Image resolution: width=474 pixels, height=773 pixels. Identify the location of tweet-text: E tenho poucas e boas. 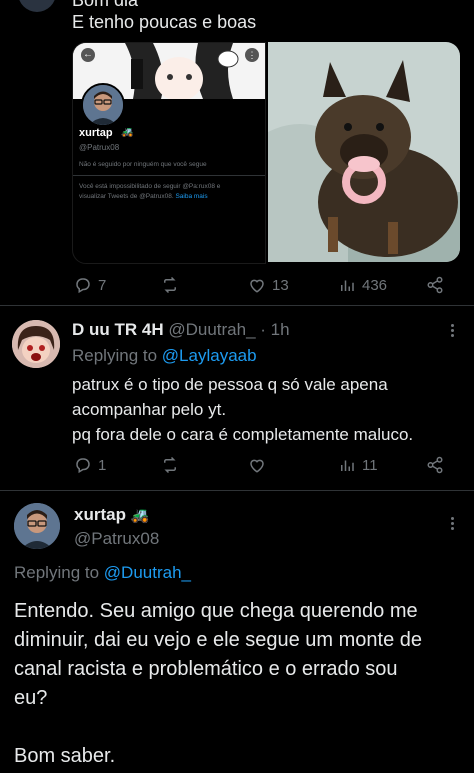
(164, 22).